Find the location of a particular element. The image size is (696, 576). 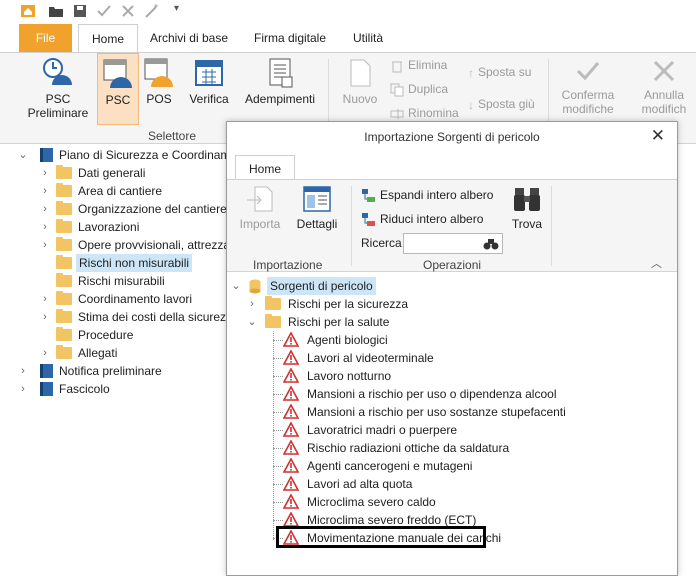

check-icon is located at coordinates (104, 11).